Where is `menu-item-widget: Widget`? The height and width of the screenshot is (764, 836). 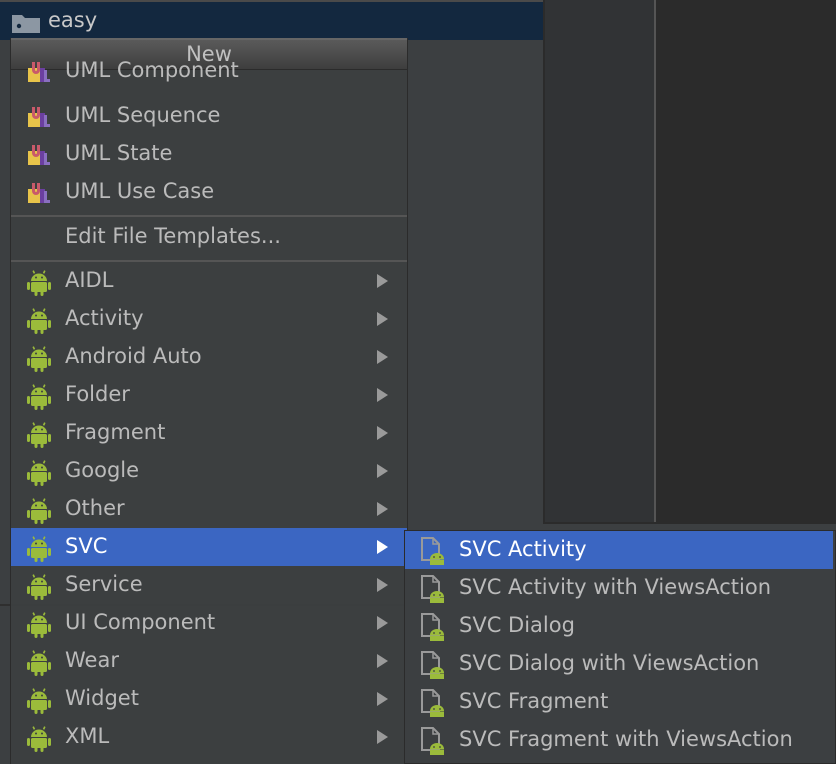
menu-item-widget: Widget is located at coordinates (209, 699).